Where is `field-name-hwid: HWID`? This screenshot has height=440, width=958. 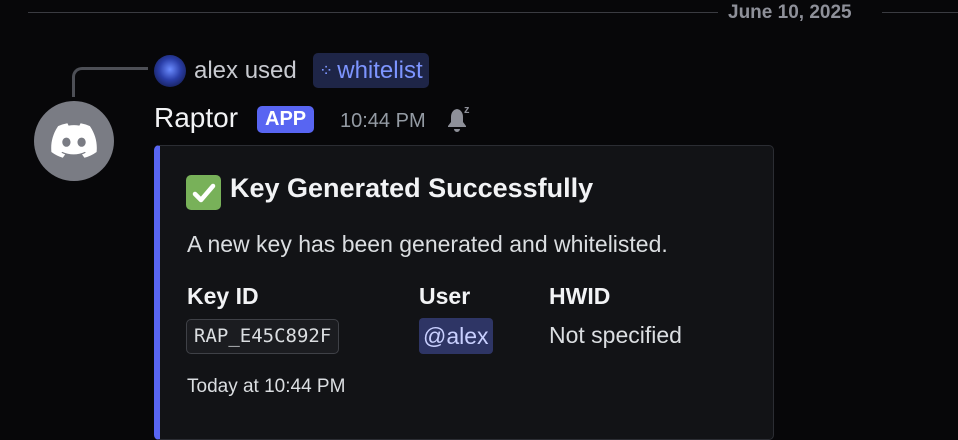 field-name-hwid: HWID is located at coordinates (580, 296).